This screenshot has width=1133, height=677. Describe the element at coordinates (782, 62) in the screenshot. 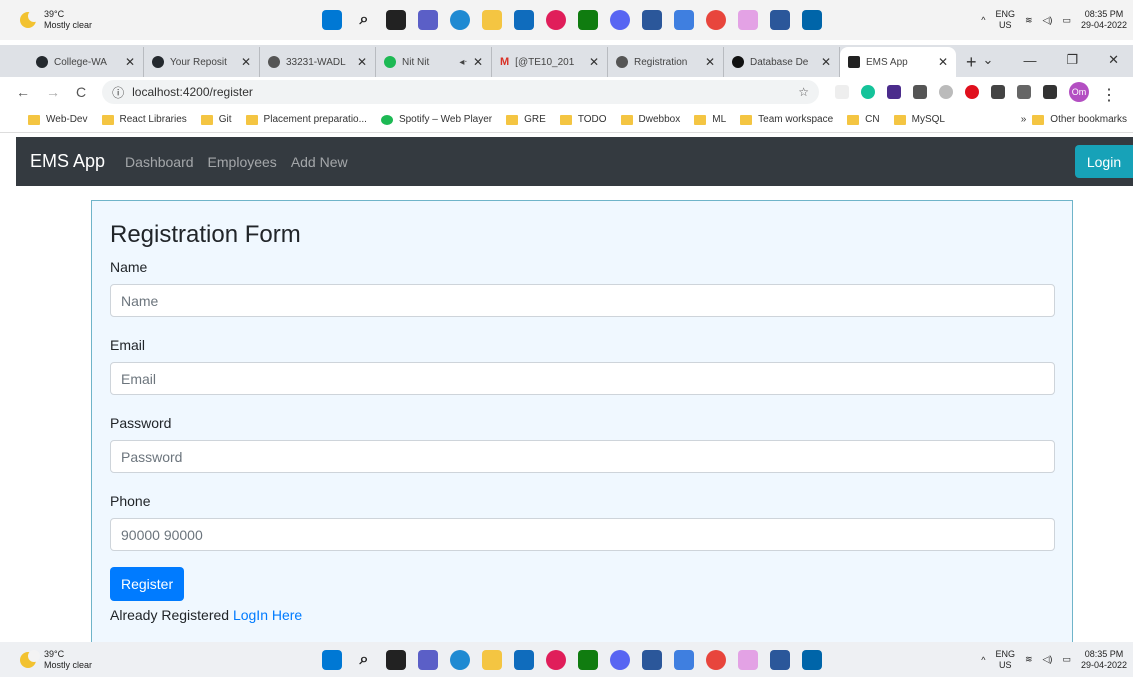

I see `tab-item: Database De ✕` at that location.